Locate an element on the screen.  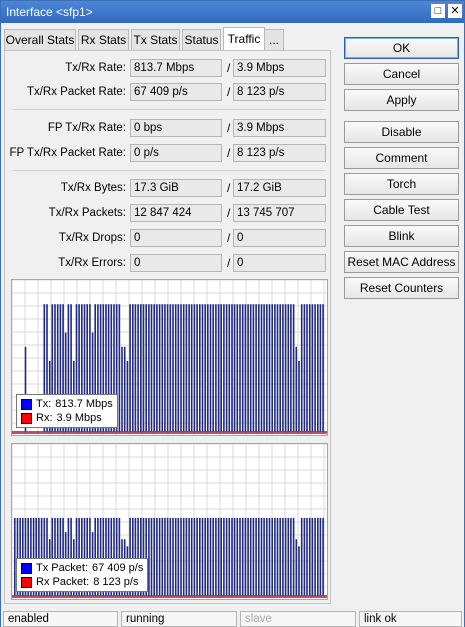
status-link: link ok is located at coordinates (410, 619).